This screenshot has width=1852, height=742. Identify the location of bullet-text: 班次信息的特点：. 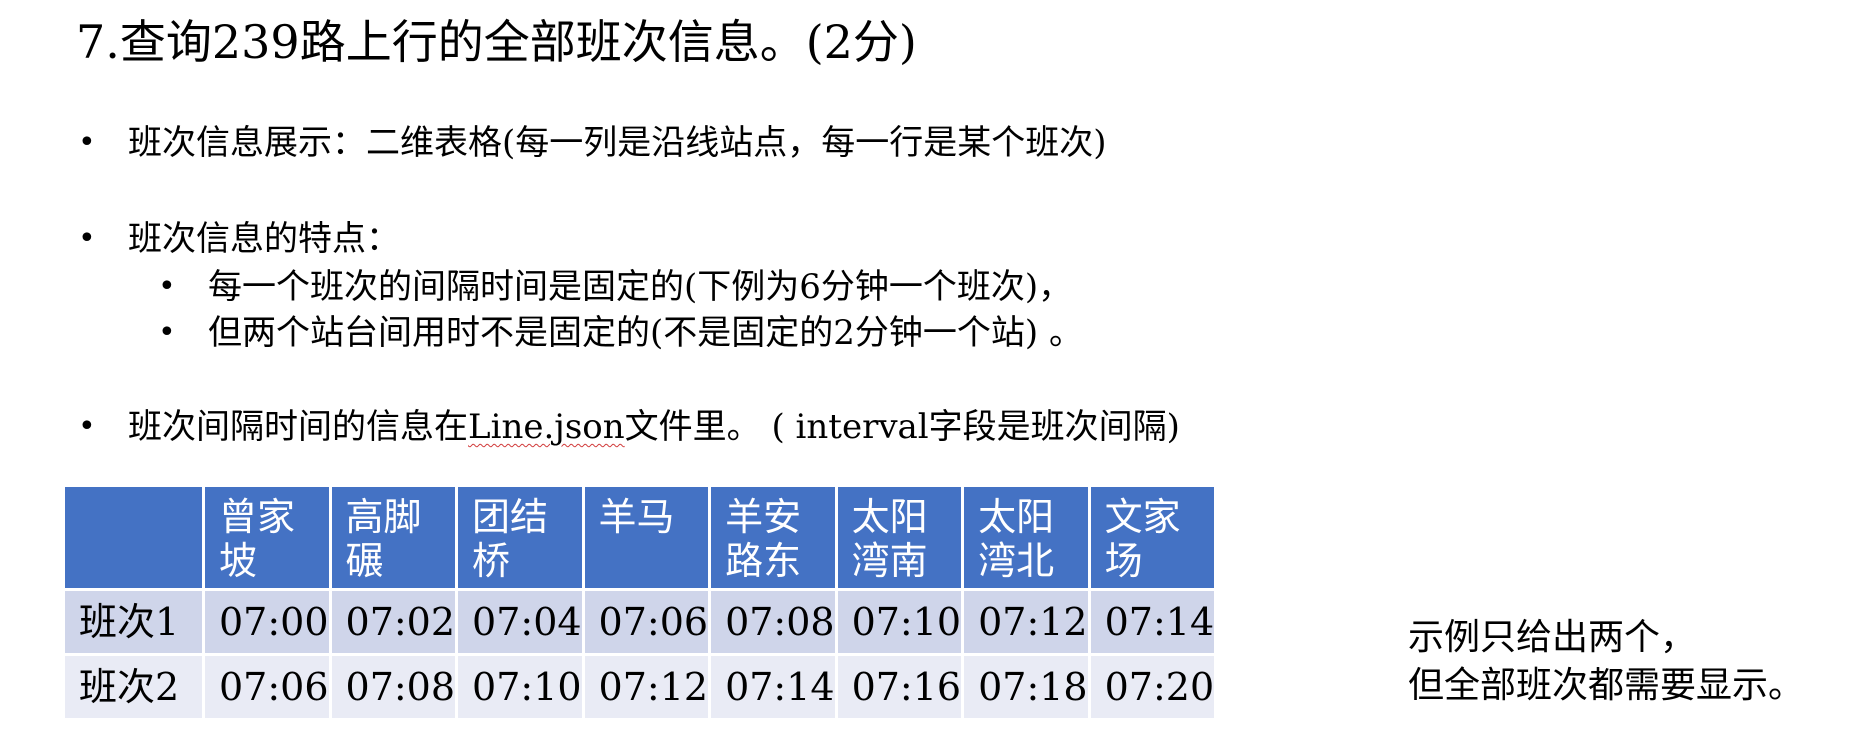
(264, 239).